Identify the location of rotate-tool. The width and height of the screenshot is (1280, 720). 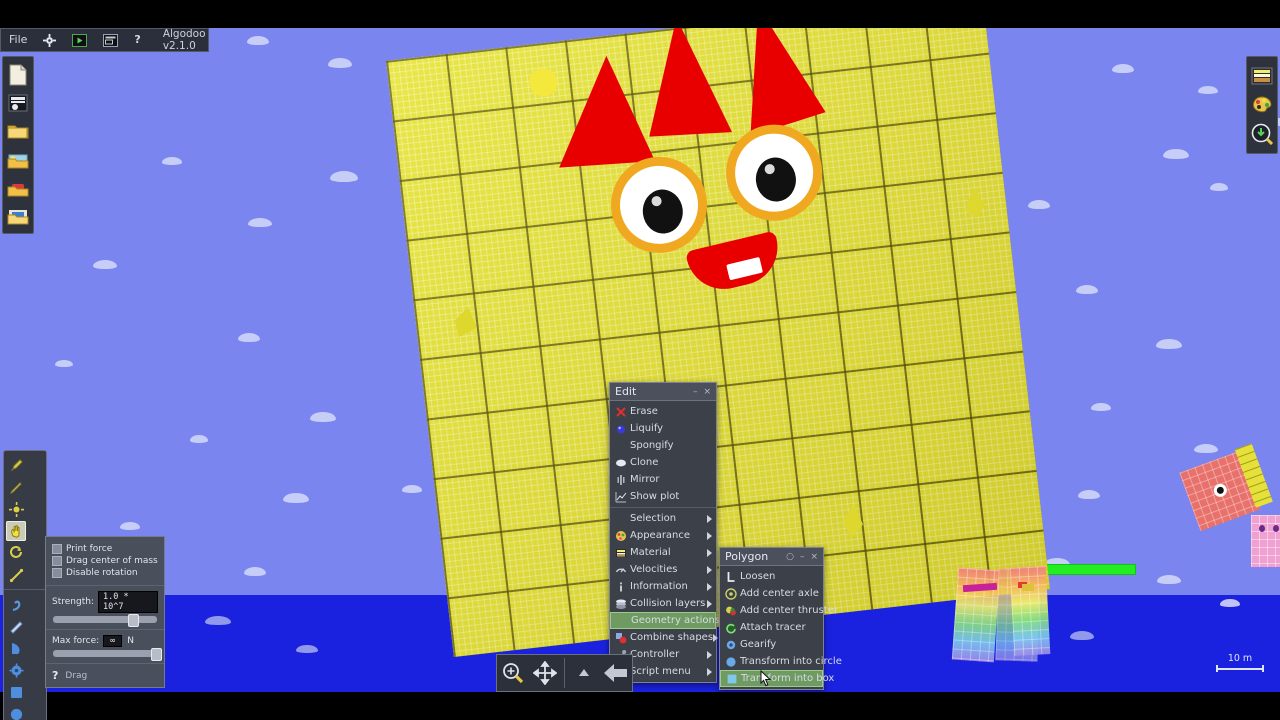
(16, 553).